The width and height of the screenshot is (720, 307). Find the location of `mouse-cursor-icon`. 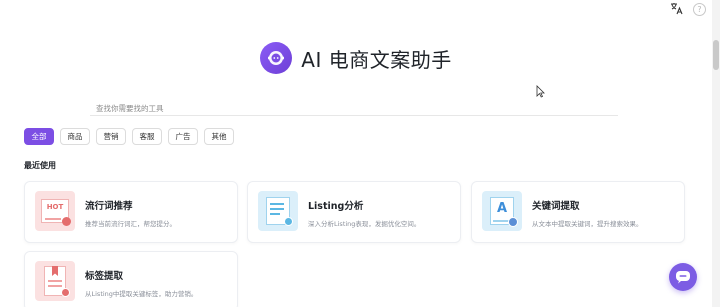

mouse-cursor-icon is located at coordinates (540, 91).